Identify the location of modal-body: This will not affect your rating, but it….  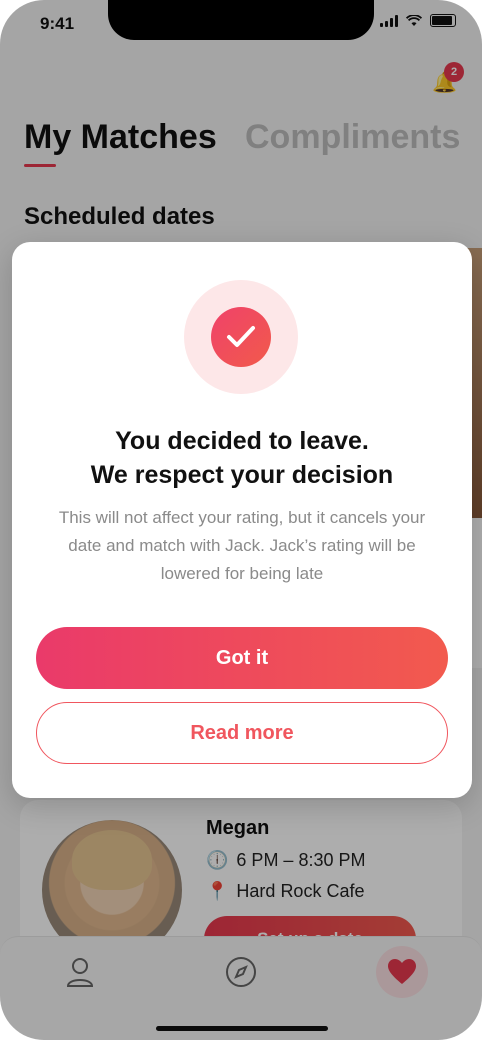
(242, 545).